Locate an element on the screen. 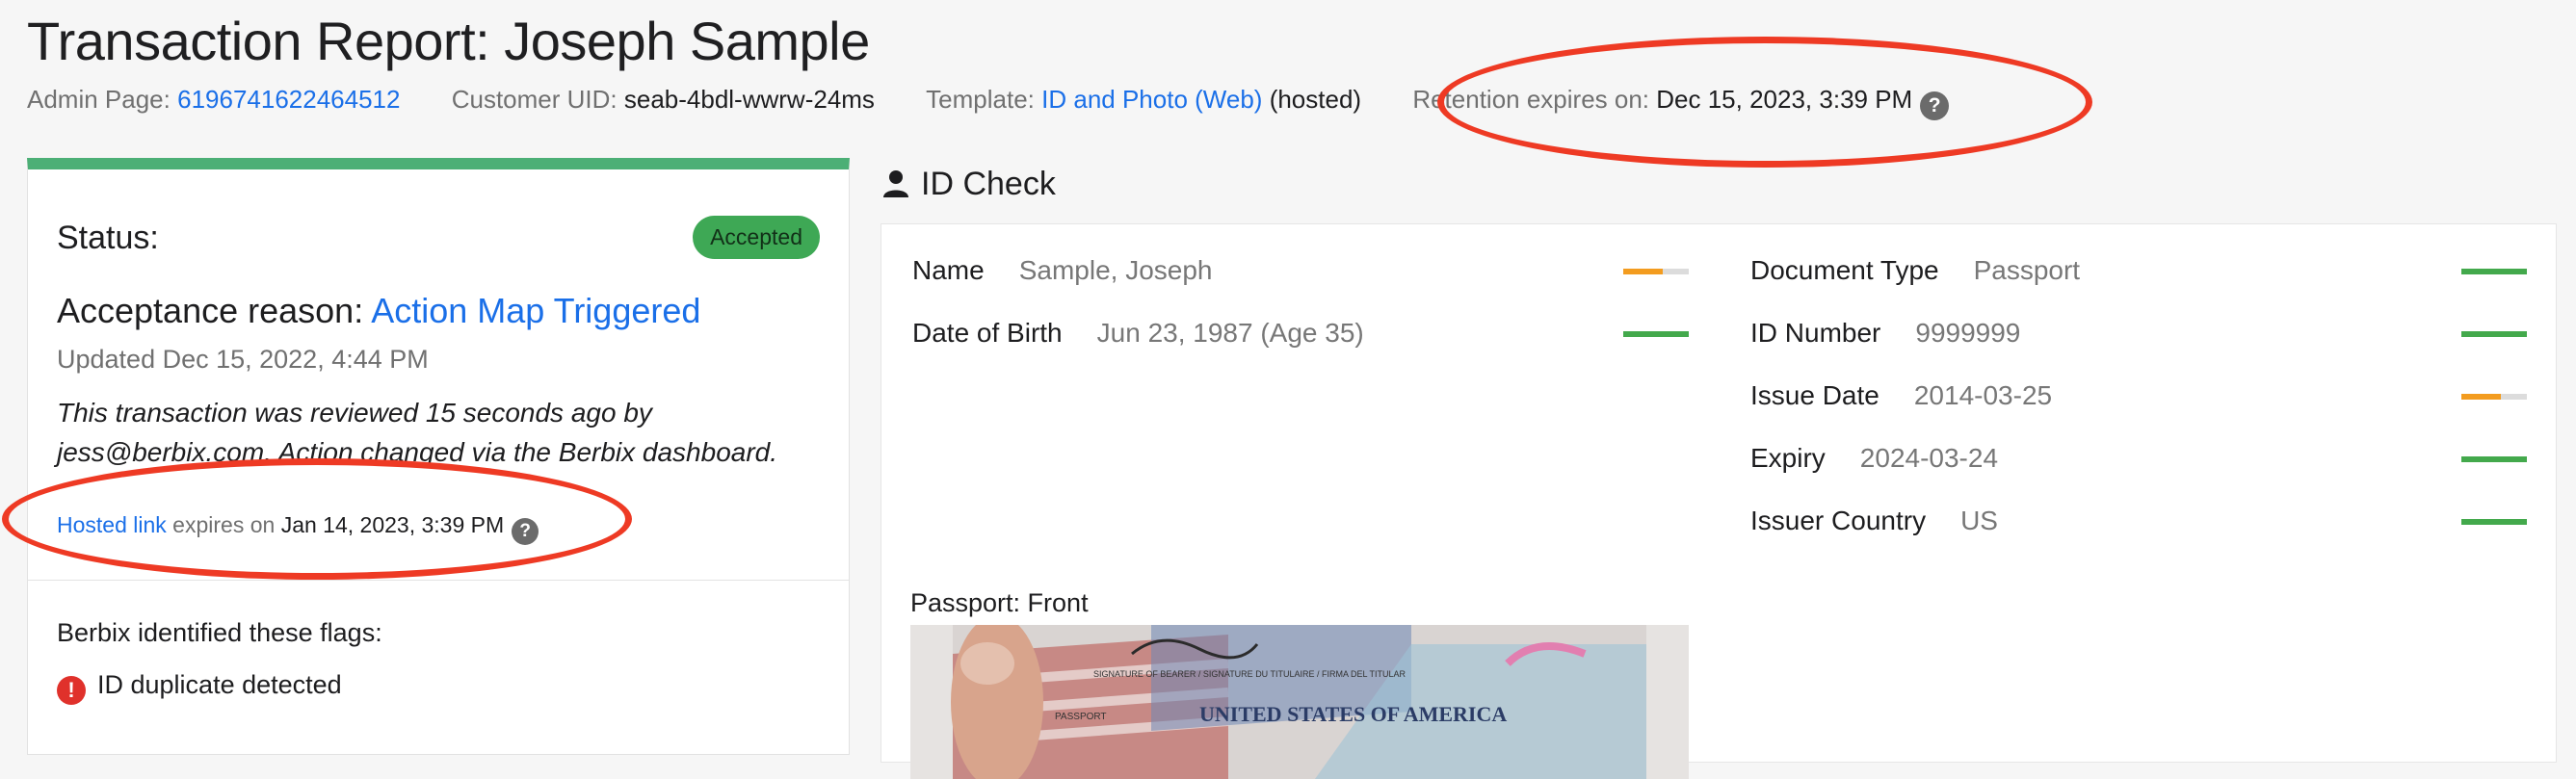  field-issue-date: Issue Date 2014-03-25 is located at coordinates (1901, 395).